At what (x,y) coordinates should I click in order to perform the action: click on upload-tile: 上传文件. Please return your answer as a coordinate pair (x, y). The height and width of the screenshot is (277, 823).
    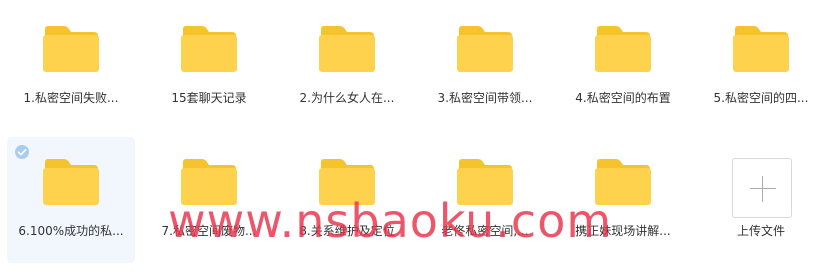
    Looking at the image, I should click on (760, 200).